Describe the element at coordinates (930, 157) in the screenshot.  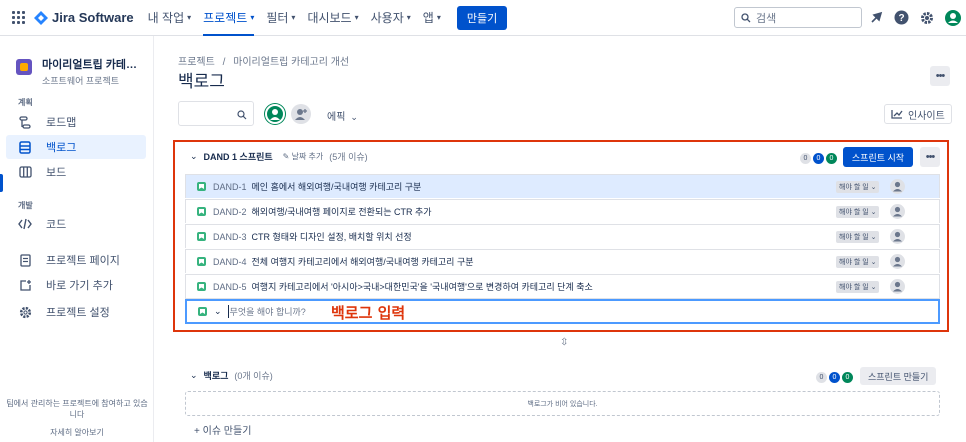
I see `sprint-more-button: •••` at that location.